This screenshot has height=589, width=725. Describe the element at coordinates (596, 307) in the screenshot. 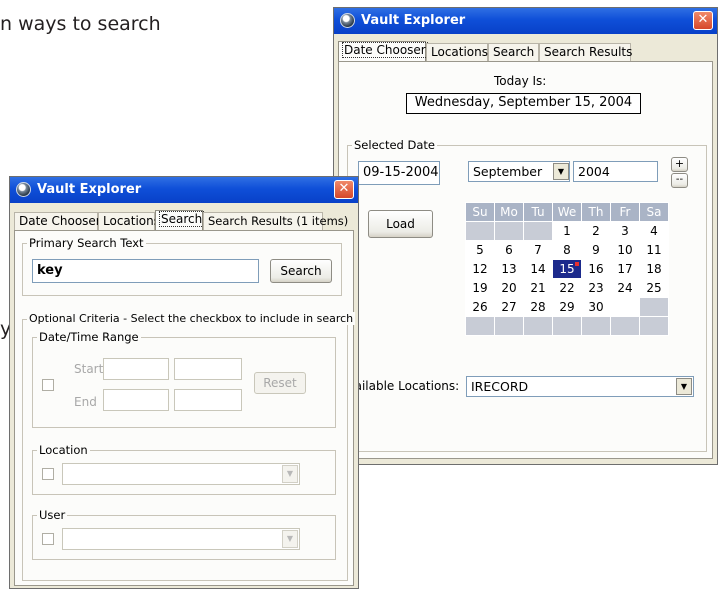

I see `calendar-day: 30` at that location.